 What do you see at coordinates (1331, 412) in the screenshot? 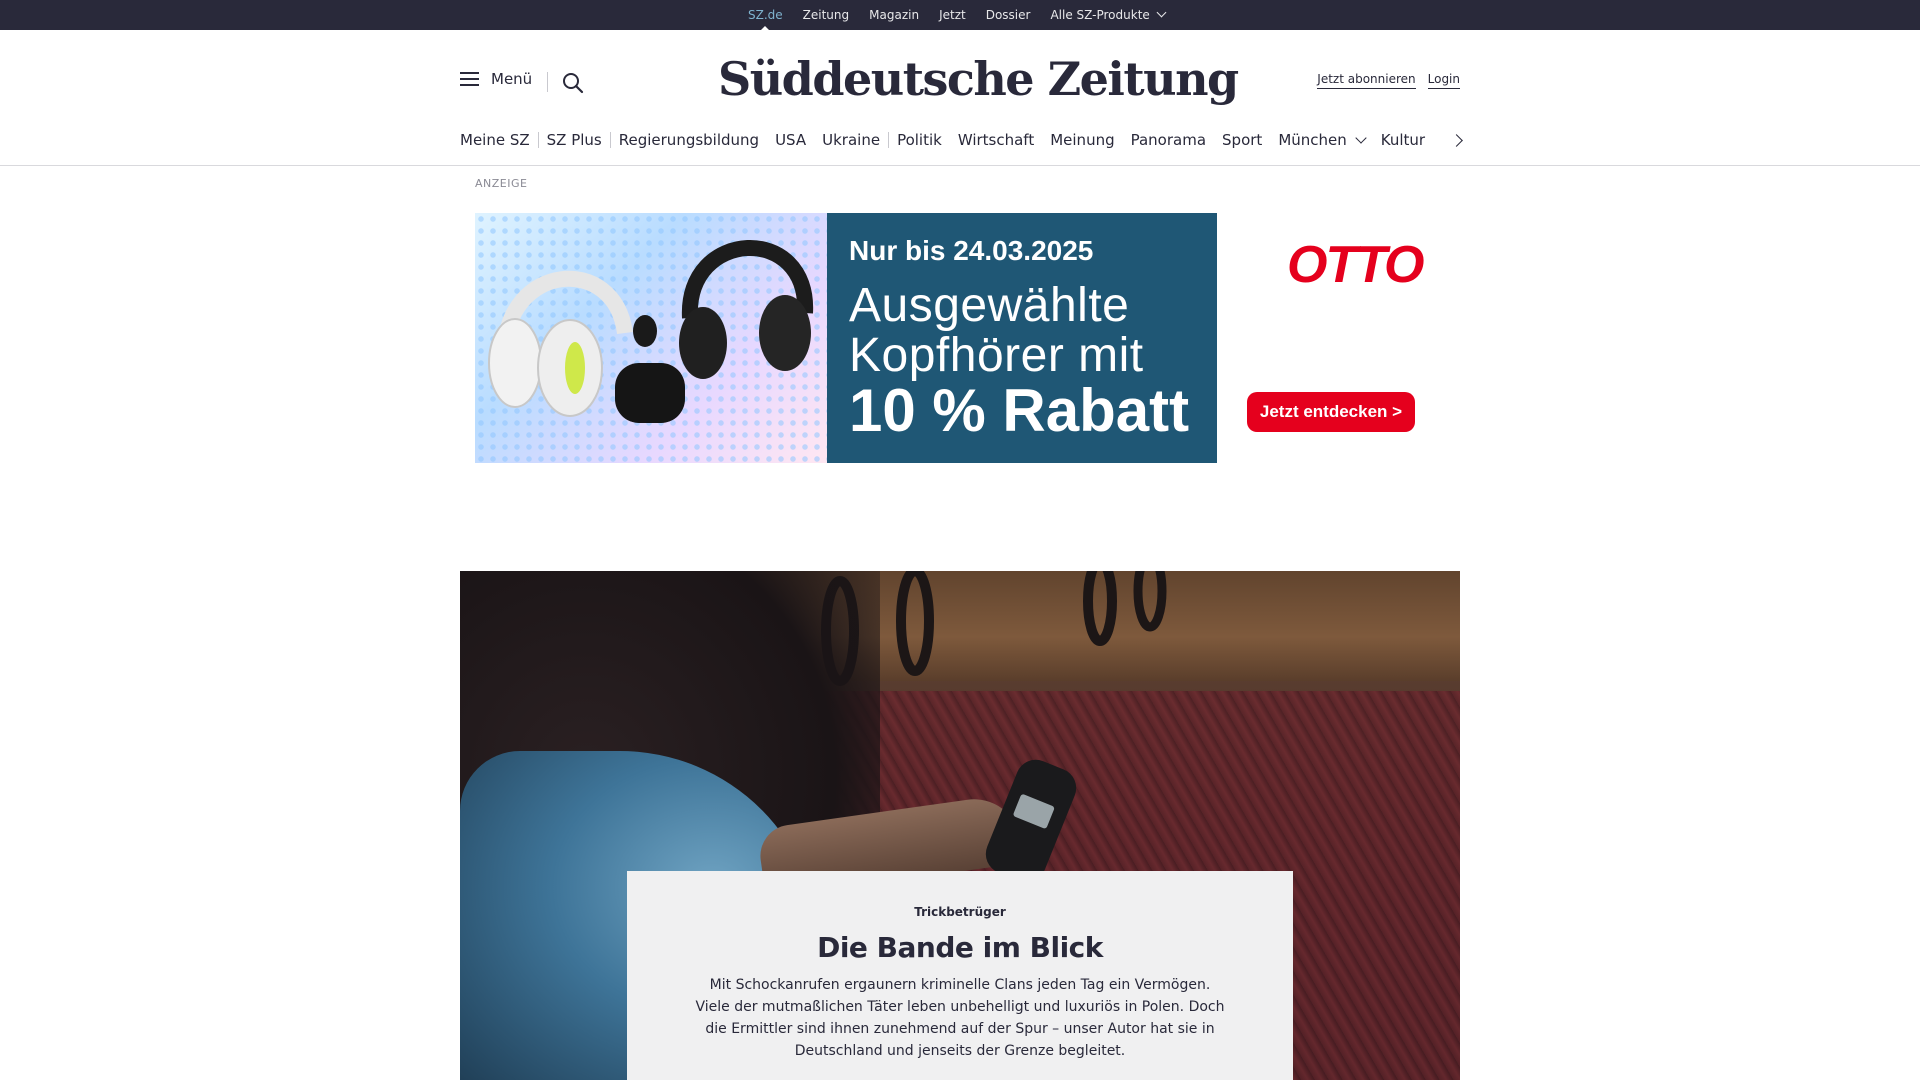
I see `ad-cta-button: Jetzt entdecken >` at bounding box center [1331, 412].